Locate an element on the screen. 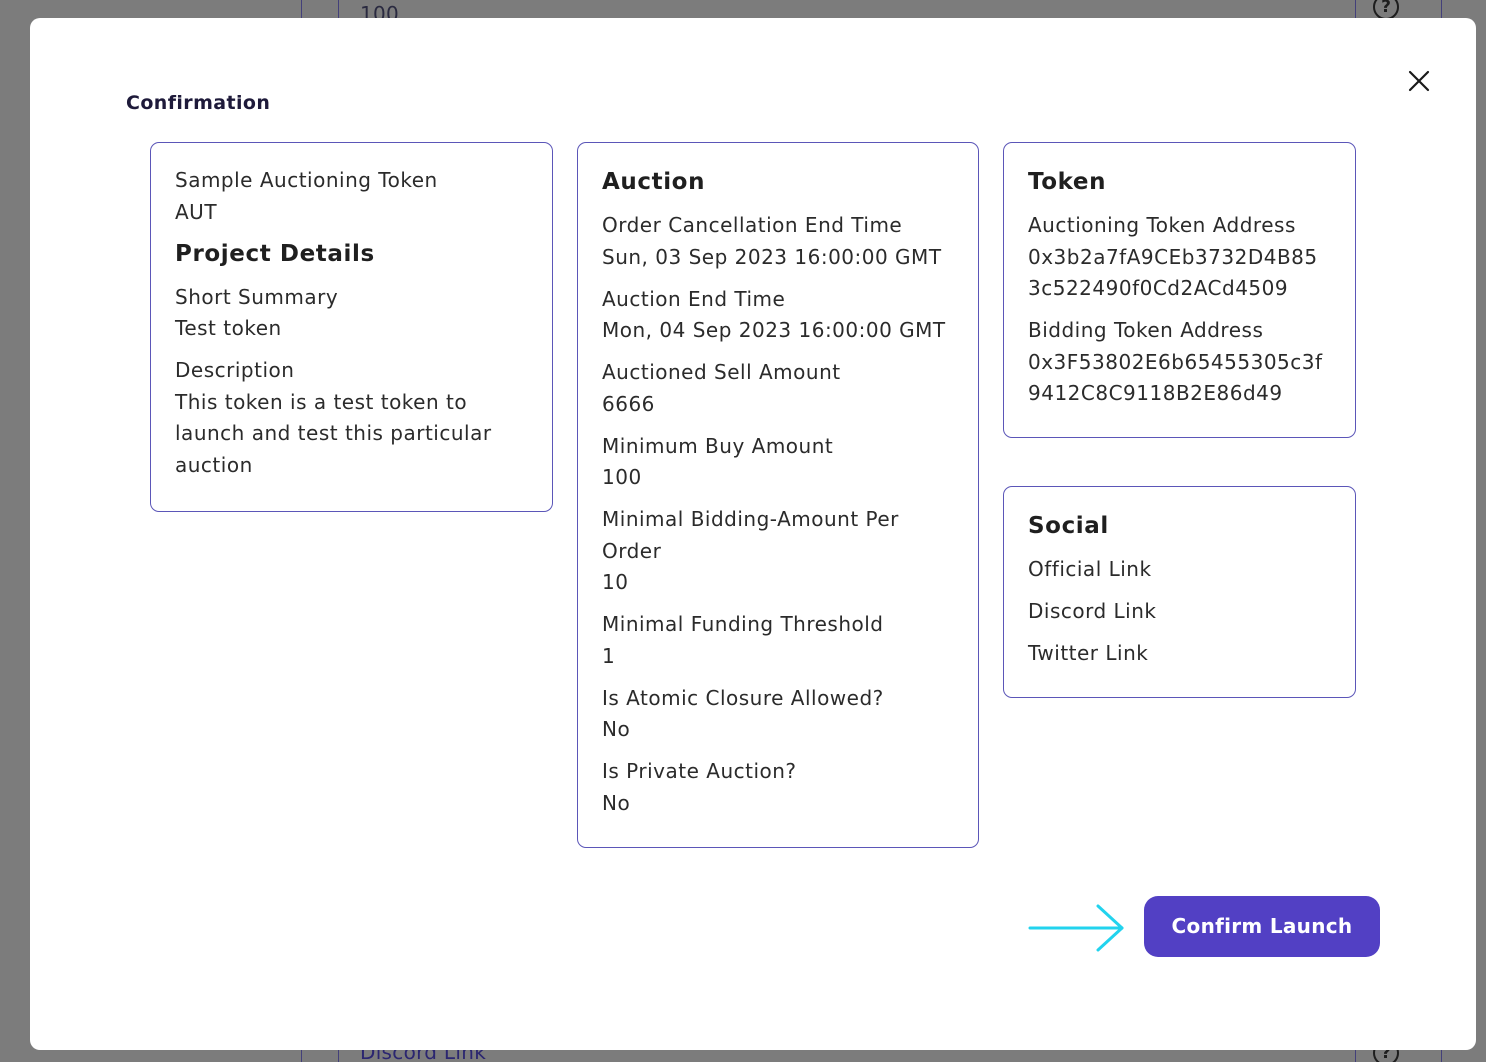 This screenshot has width=1486, height=1062. min-buy-label: Minimum Buy Amount is located at coordinates (718, 445).